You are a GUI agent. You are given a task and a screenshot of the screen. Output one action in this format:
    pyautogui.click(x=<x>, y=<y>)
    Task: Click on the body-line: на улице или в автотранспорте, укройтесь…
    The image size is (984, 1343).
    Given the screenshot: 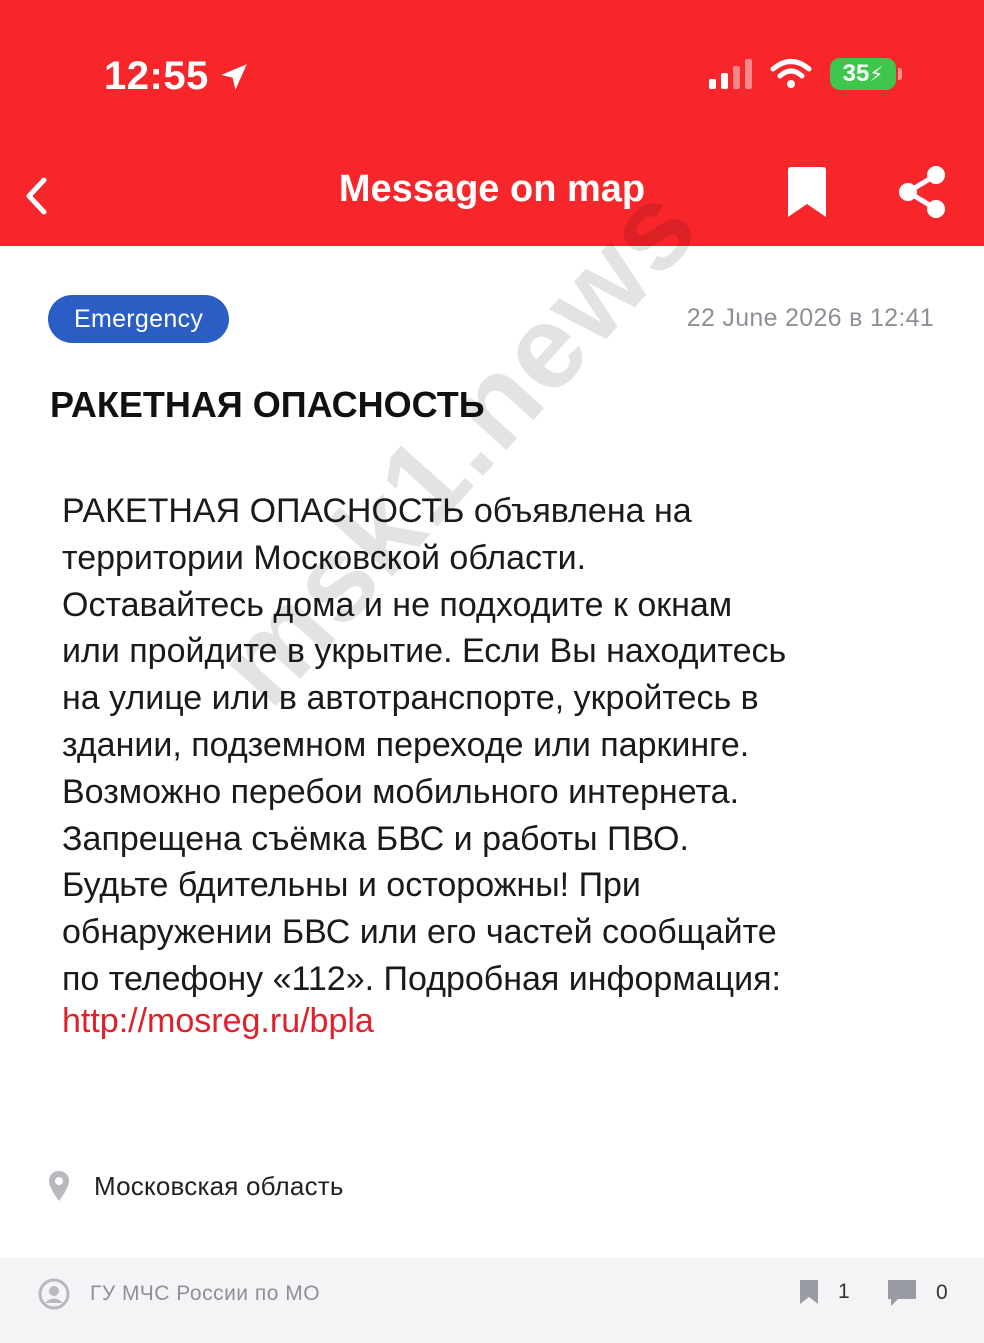 What is the action you would take?
    pyautogui.click(x=410, y=698)
    